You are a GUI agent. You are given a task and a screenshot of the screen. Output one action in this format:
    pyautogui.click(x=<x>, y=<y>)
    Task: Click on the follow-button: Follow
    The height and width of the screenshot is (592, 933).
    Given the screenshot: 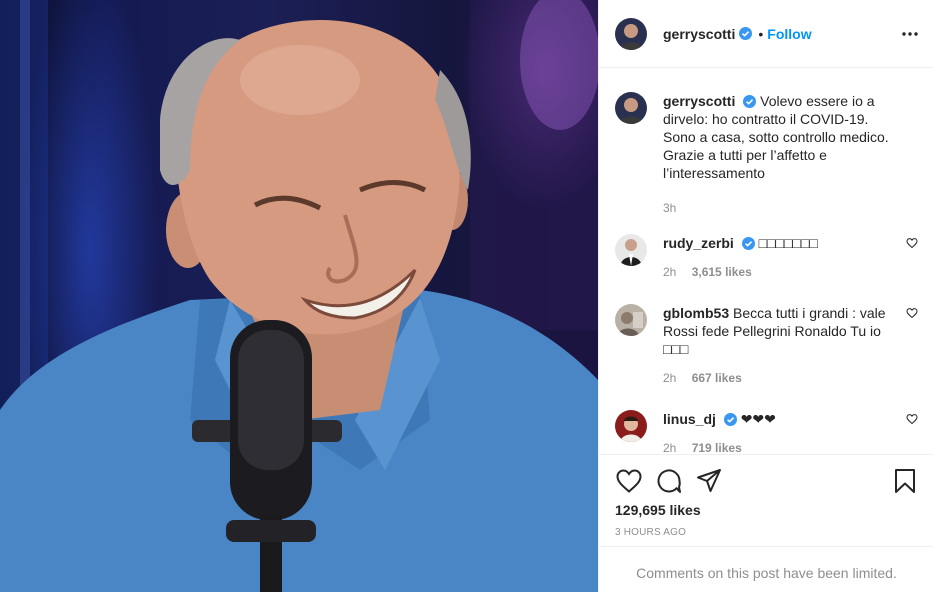 What is the action you would take?
    pyautogui.click(x=789, y=34)
    